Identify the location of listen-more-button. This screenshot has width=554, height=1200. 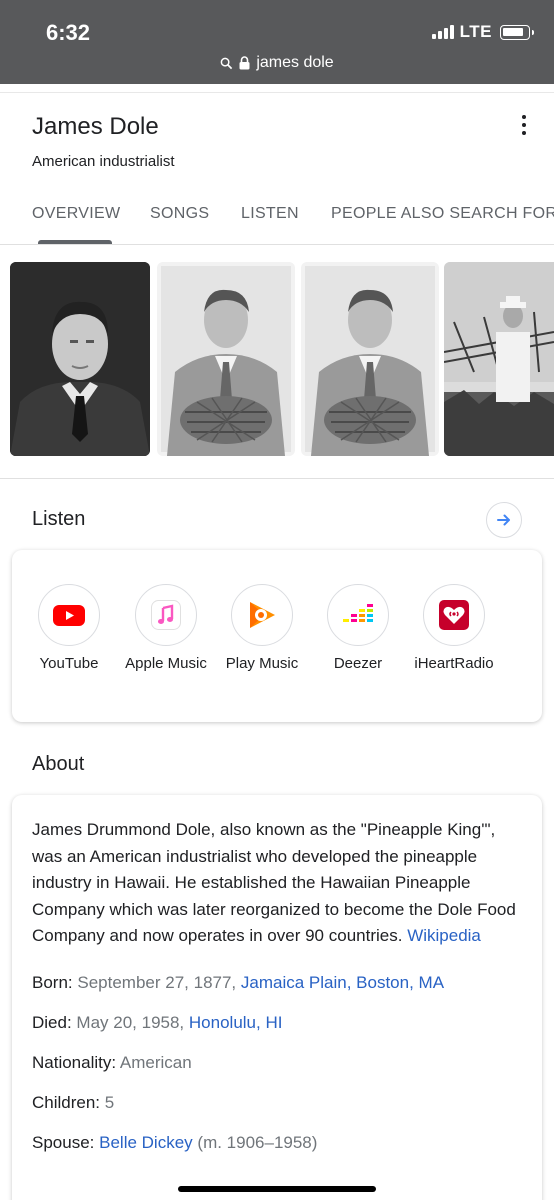
(504, 520).